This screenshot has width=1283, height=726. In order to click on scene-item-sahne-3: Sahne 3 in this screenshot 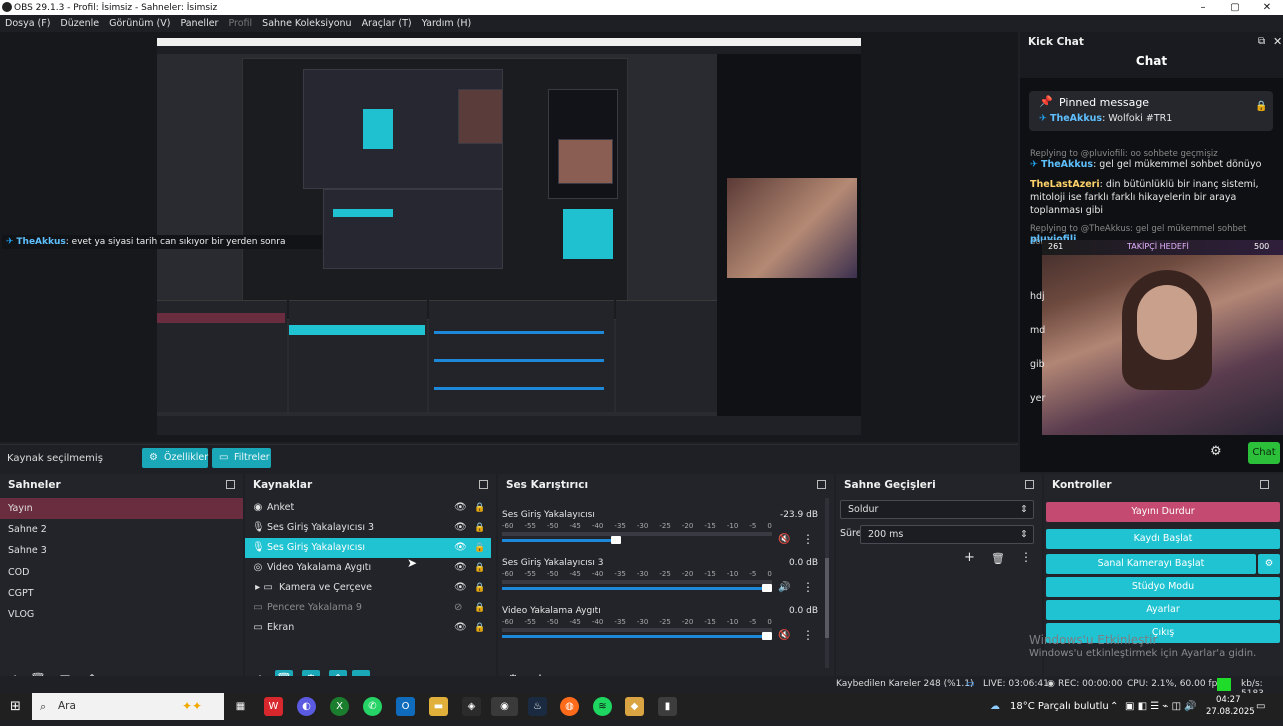, I will do `click(121, 550)`.